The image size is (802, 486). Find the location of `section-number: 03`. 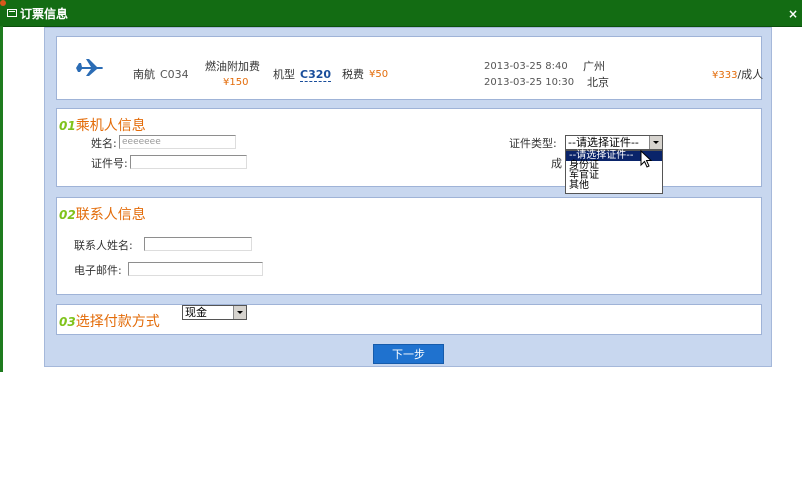

section-number: 03 is located at coordinates (67, 322).